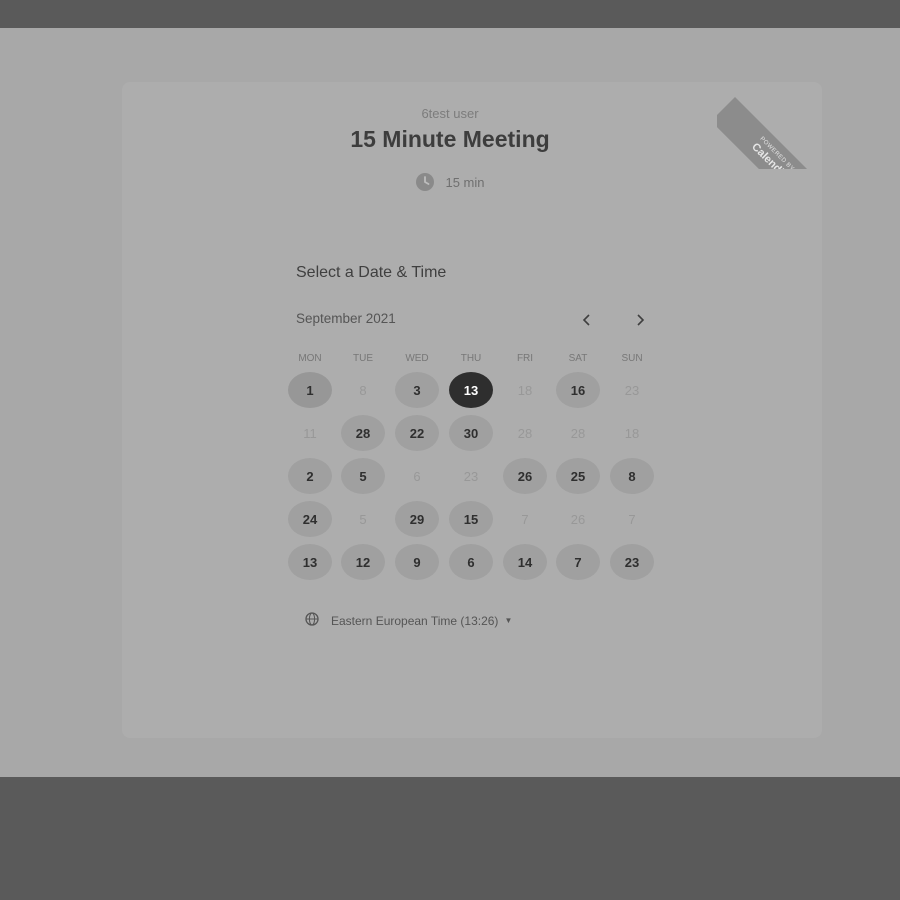 This screenshot has width=900, height=900. I want to click on clock-icon, so click(425, 182).